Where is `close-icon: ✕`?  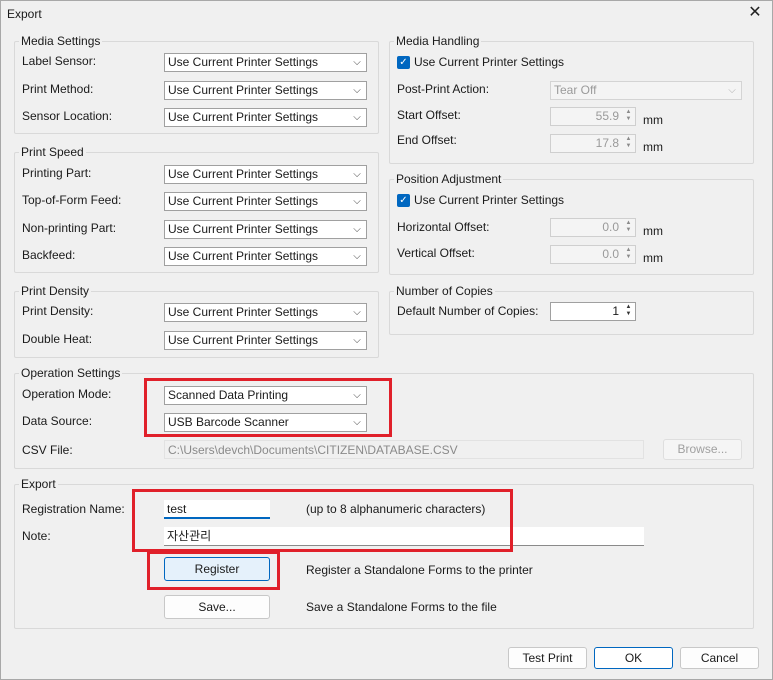 close-icon: ✕ is located at coordinates (755, 13).